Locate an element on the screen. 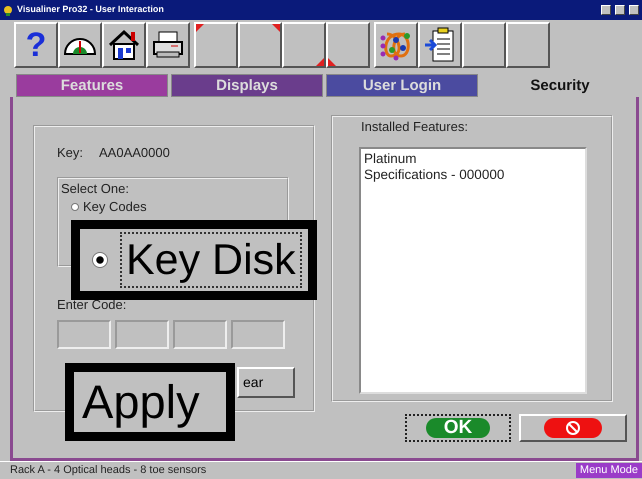 Image resolution: width=642 pixels, height=479 pixels. key-value: AA0AA0000 is located at coordinates (134, 153).